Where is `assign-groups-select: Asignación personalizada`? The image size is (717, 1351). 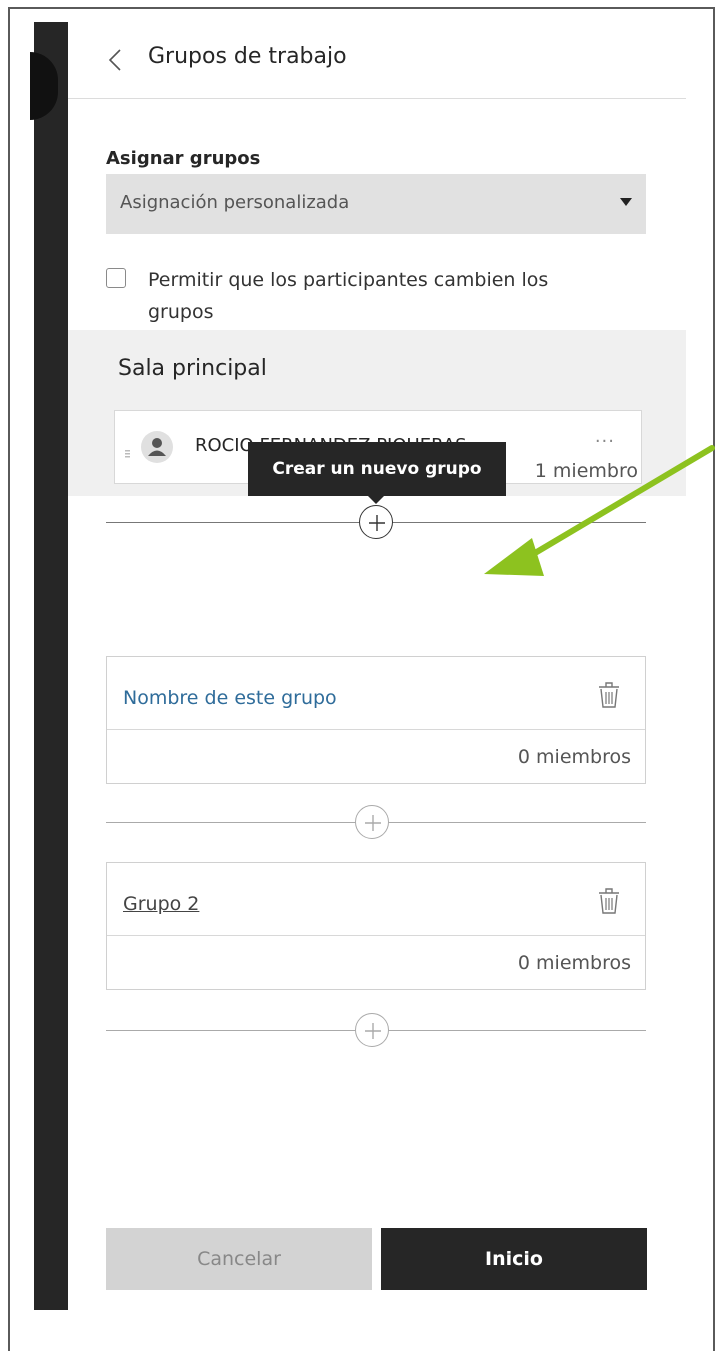
assign-groups-select: Asignación personalizada is located at coordinates (376, 204).